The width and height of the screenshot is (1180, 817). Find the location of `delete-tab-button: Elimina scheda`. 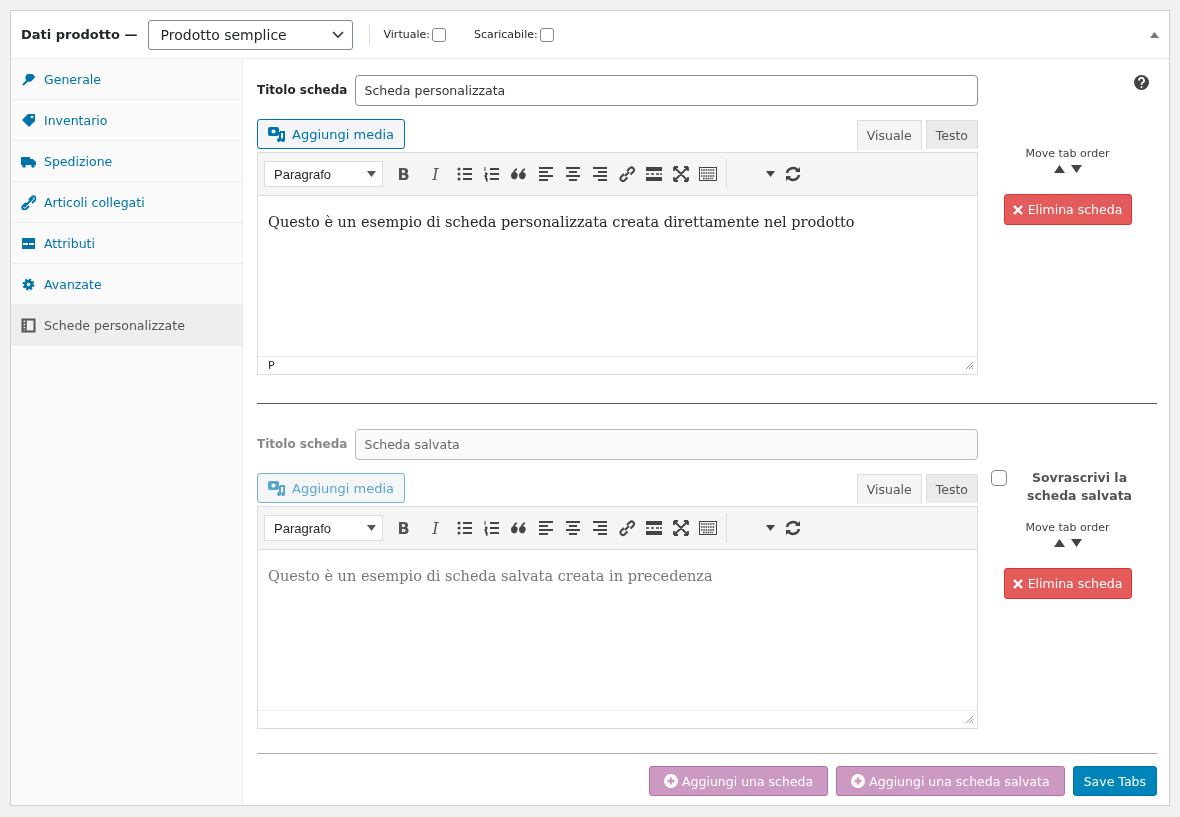

delete-tab-button: Elimina scheda is located at coordinates (1067, 209).